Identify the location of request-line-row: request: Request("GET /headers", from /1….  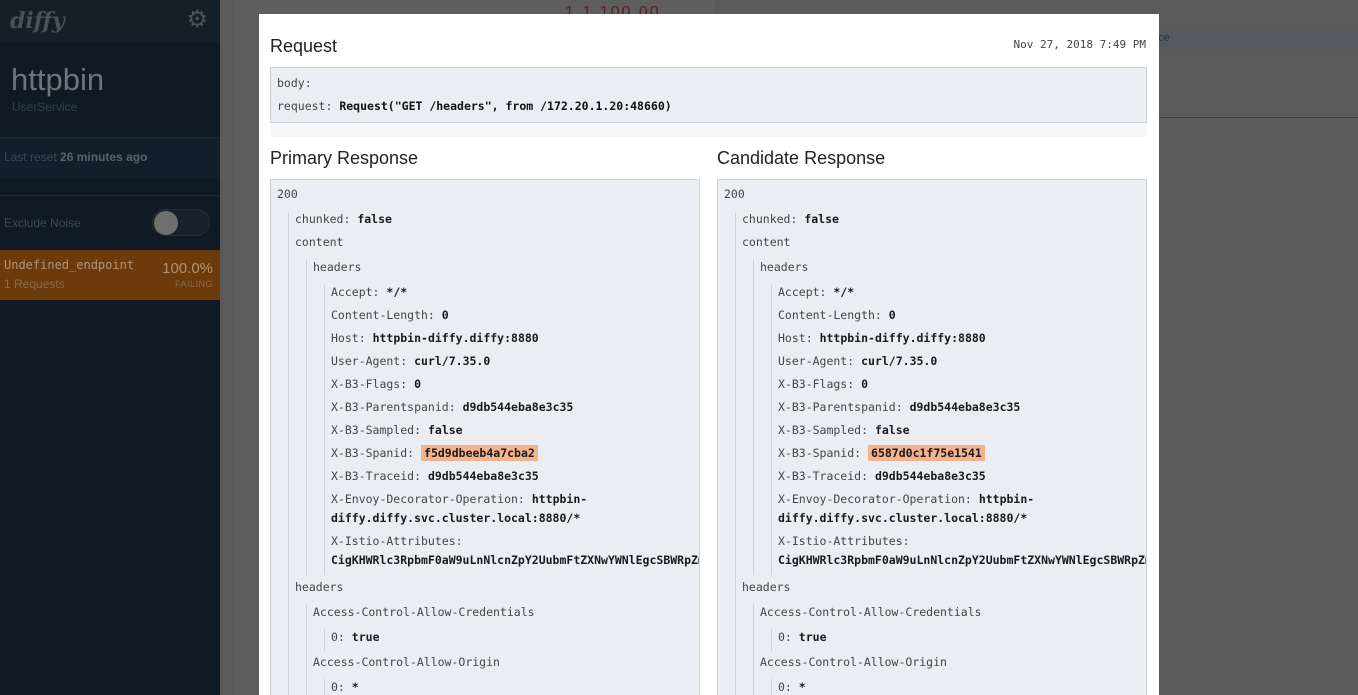
(474, 106).